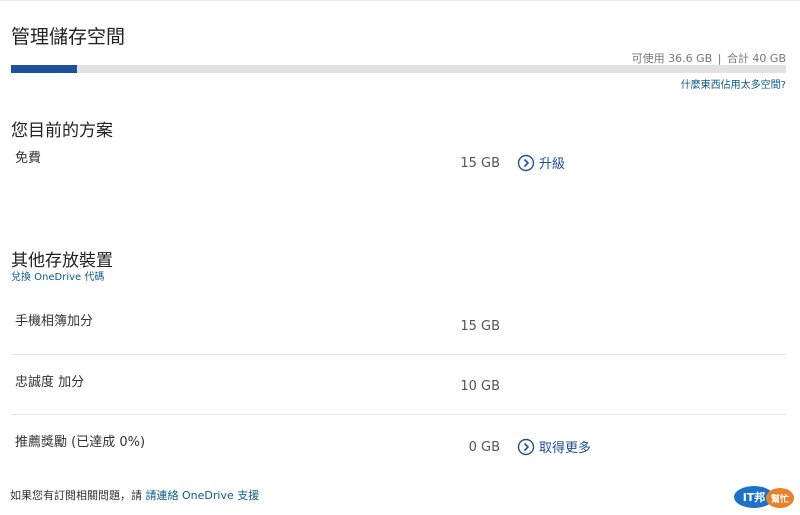  Describe the element at coordinates (57, 275) in the screenshot. I see `redeem-code-link: 兌換 OneDrive 代碼` at that location.